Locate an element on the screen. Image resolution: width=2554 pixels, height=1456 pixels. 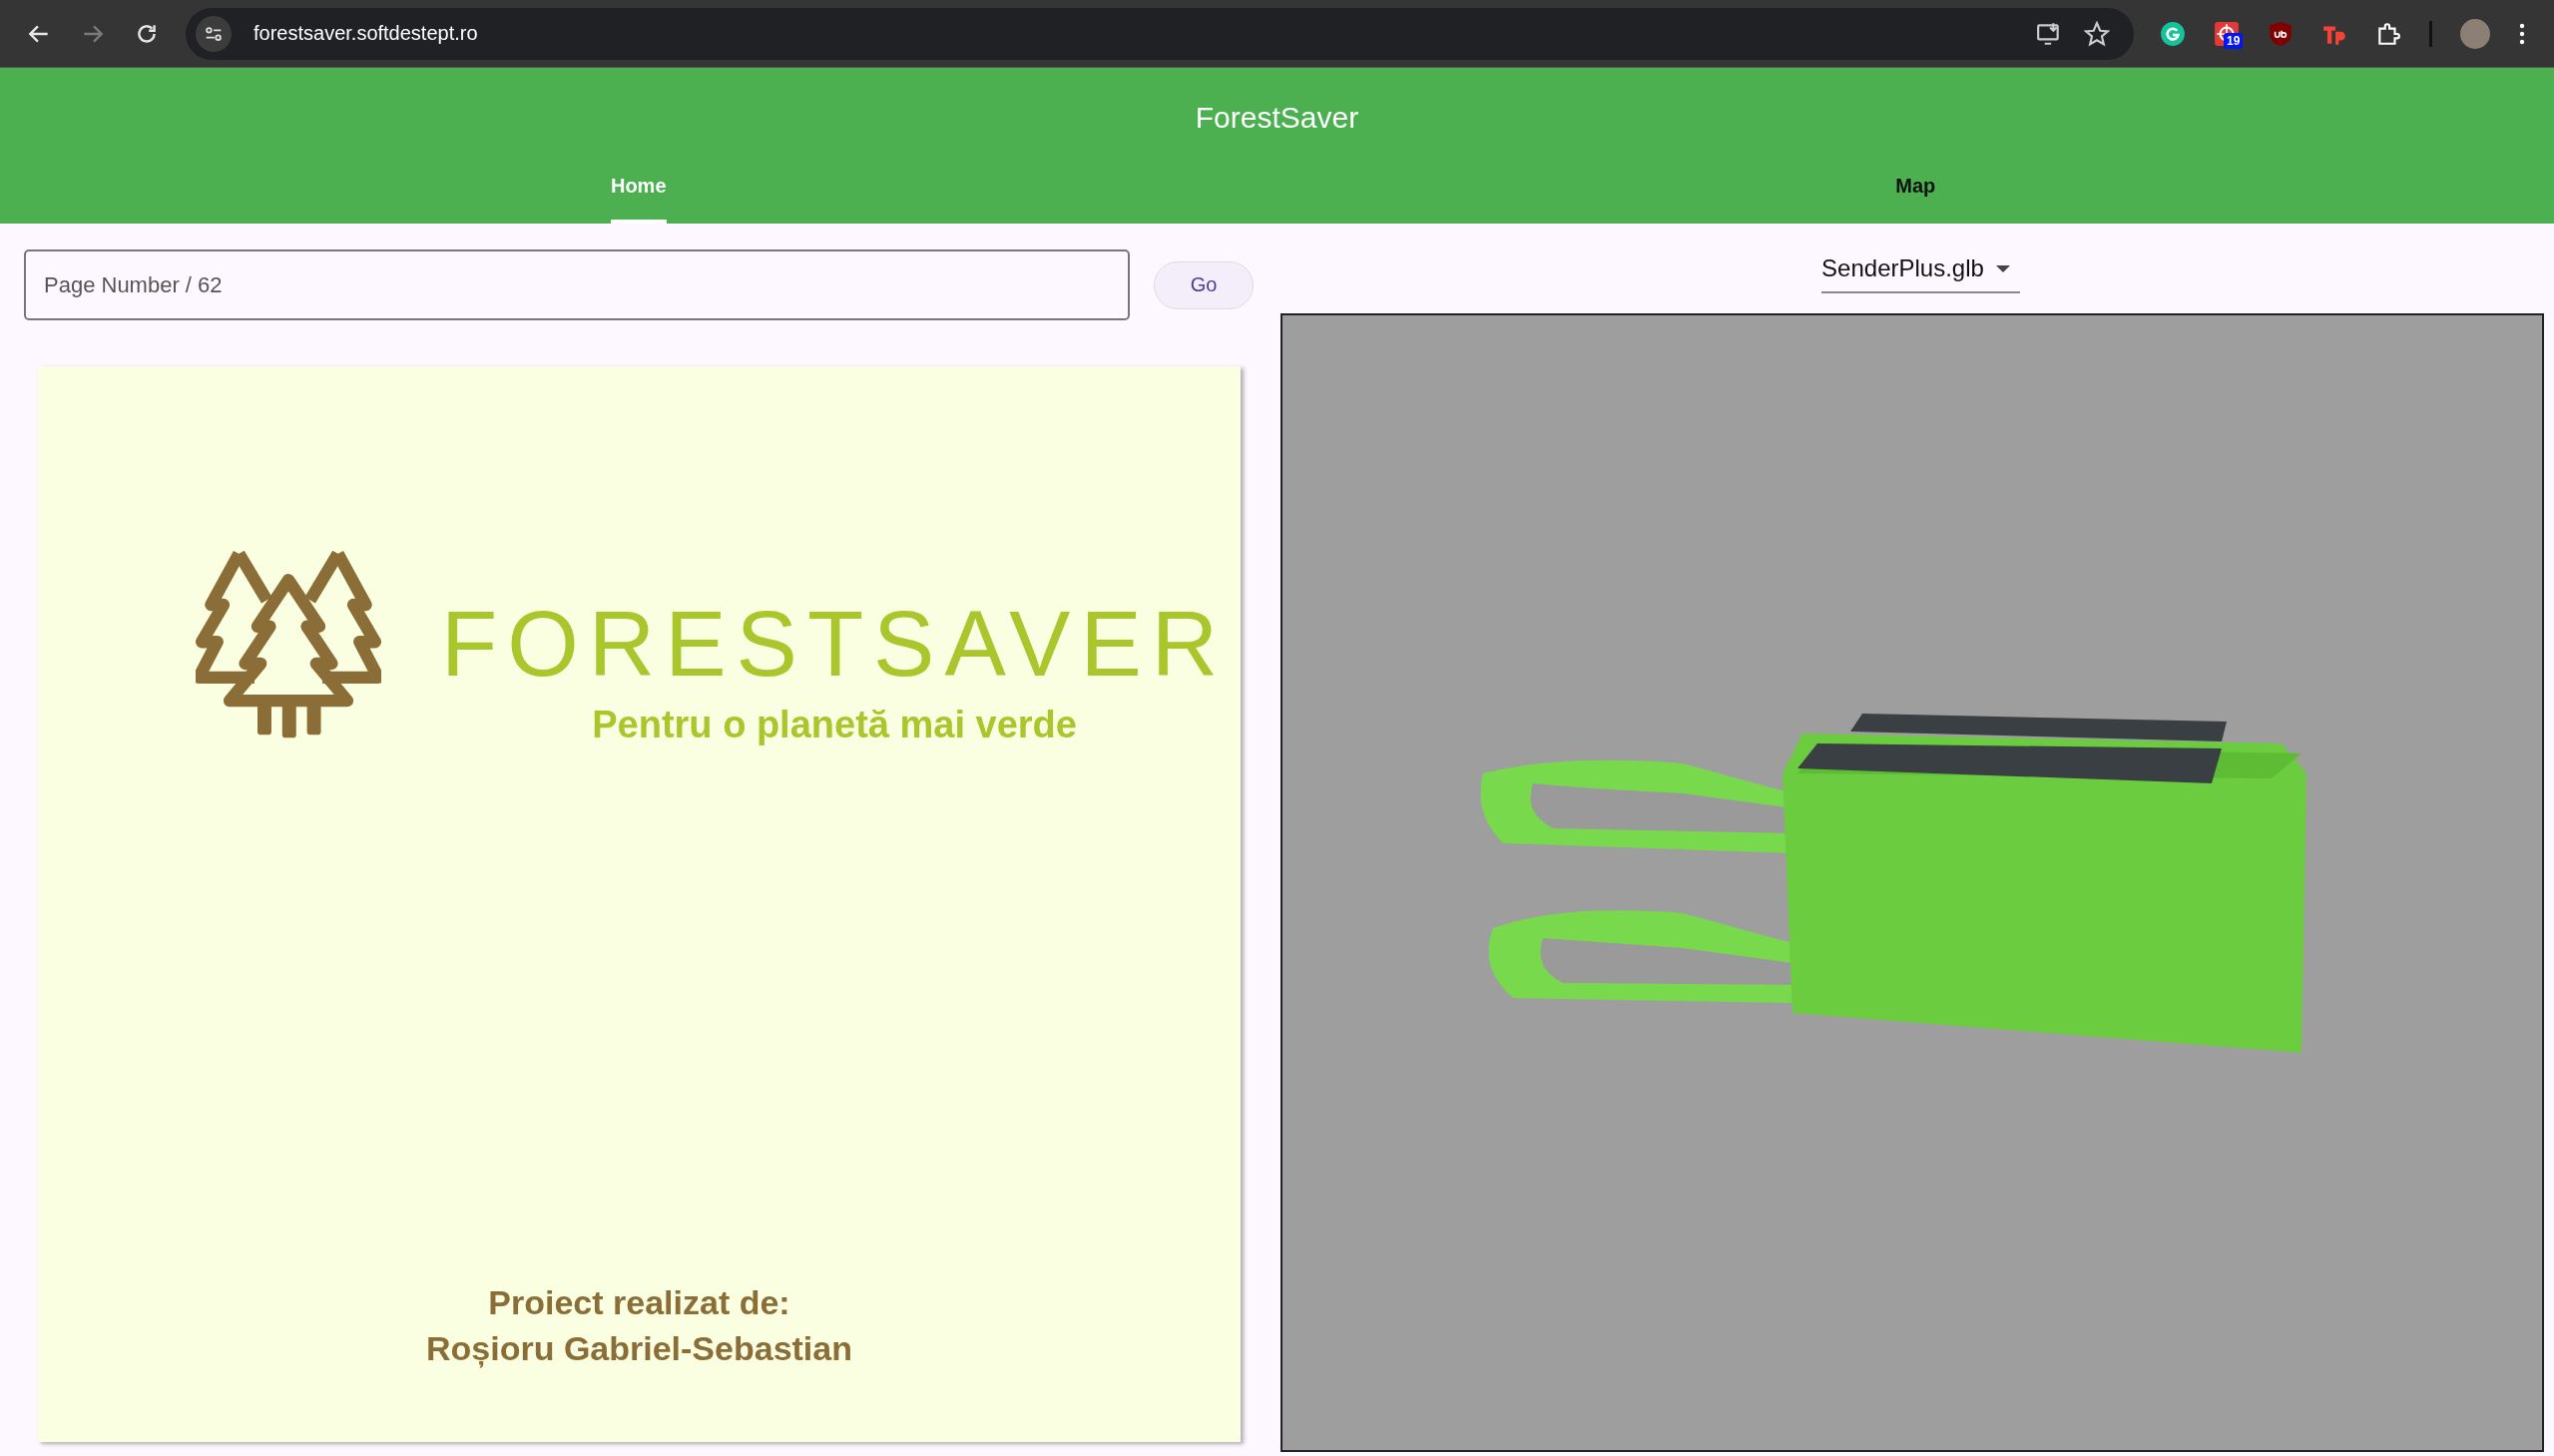
puzzle-icon is located at coordinates (2388, 33).